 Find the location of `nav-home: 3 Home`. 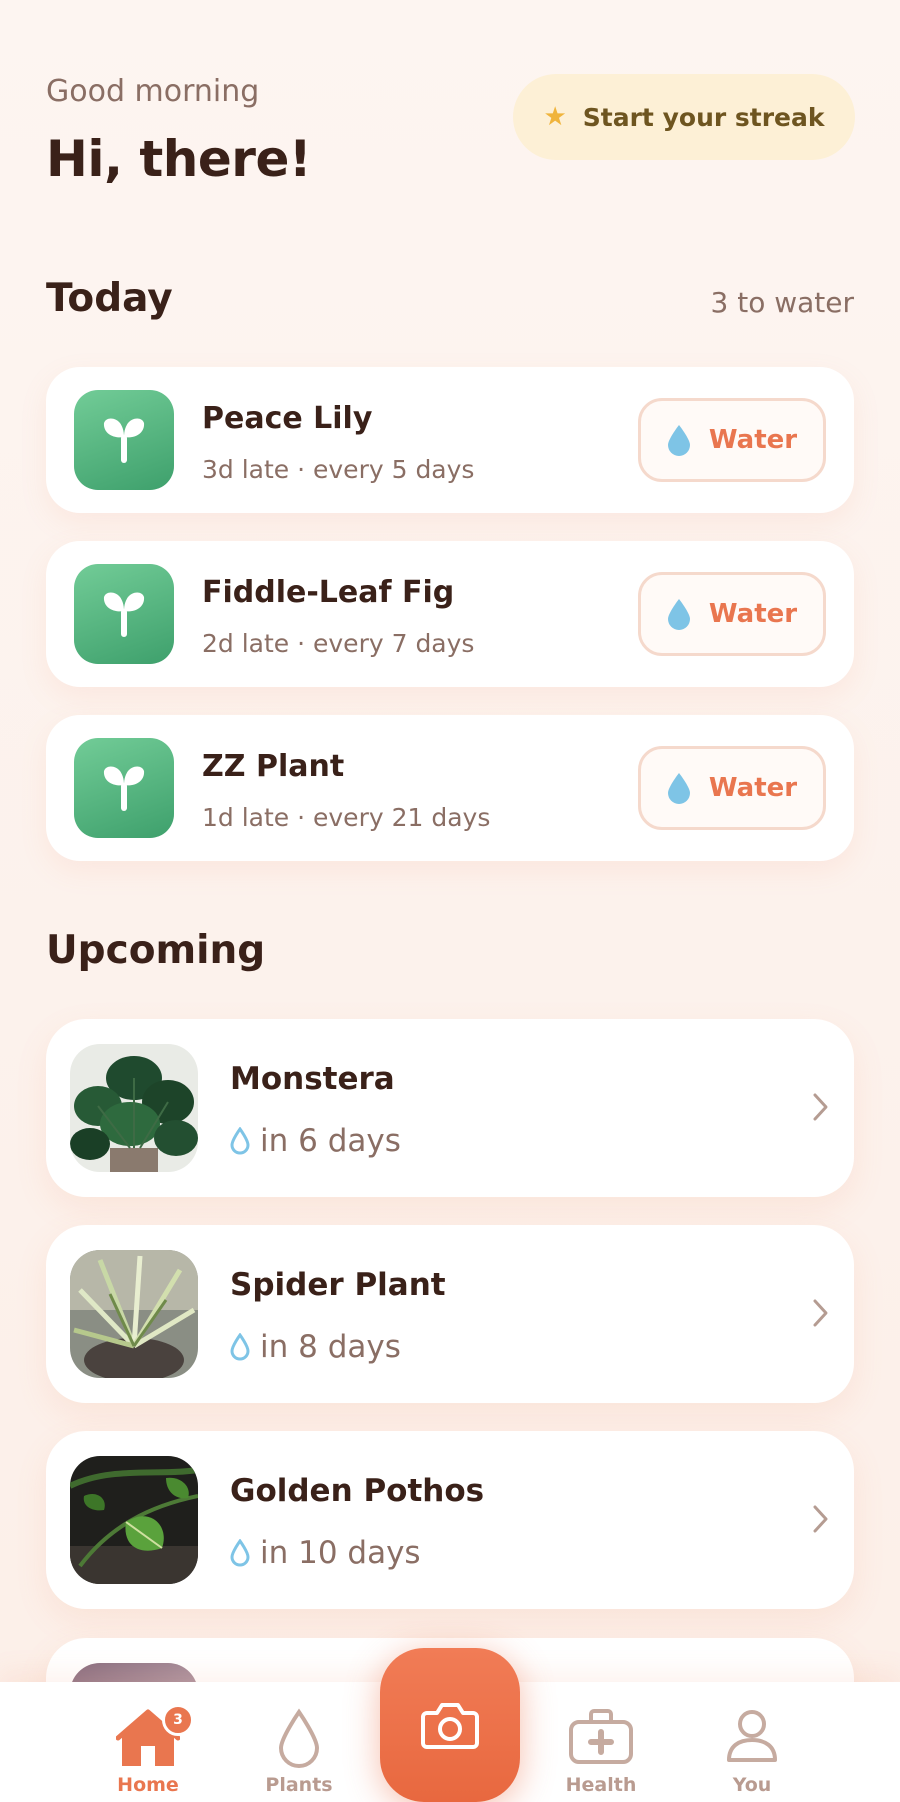

nav-home: 3 Home is located at coordinates (148, 1742).